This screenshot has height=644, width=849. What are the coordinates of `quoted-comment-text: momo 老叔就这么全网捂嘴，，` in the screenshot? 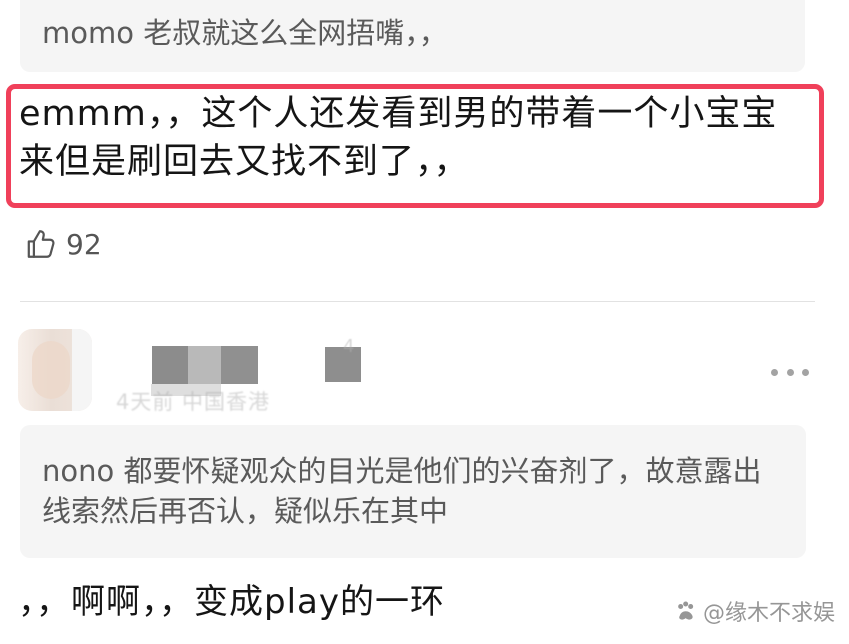 It's located at (245, 33).